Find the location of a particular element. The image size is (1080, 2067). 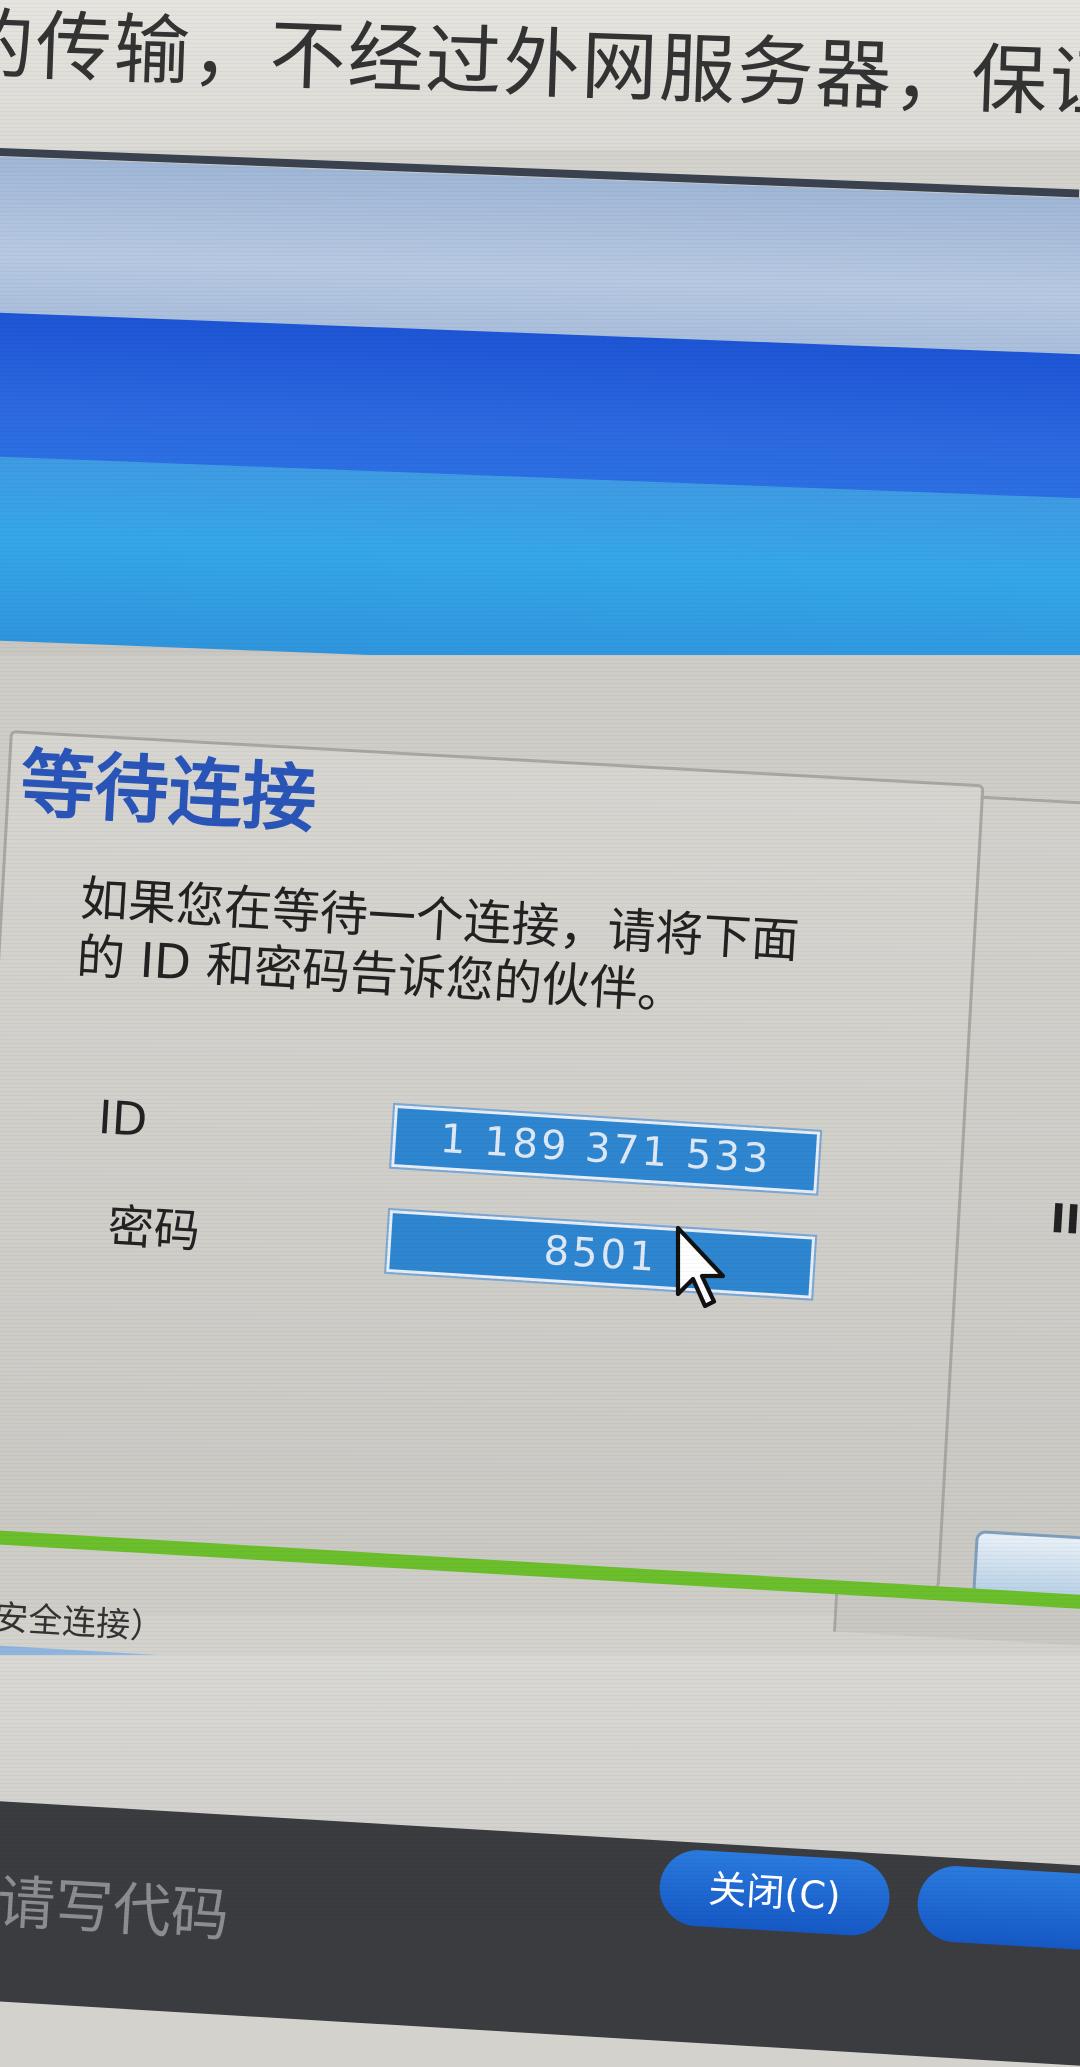

status-text: 安全连接） is located at coordinates (83, 1622).